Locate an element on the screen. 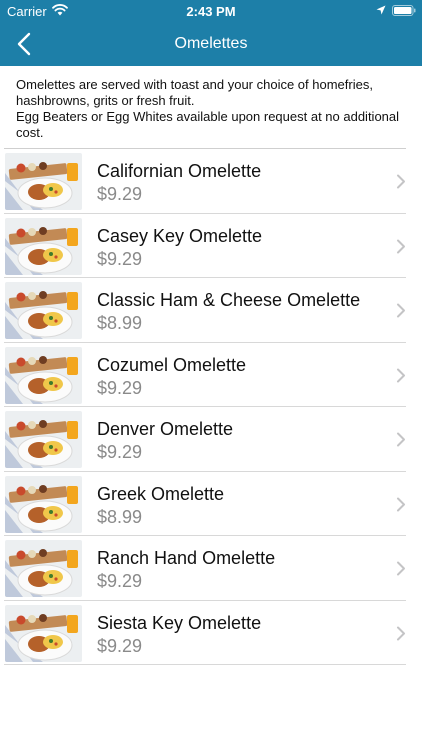  status-time: 2:43 PM is located at coordinates (211, 11).